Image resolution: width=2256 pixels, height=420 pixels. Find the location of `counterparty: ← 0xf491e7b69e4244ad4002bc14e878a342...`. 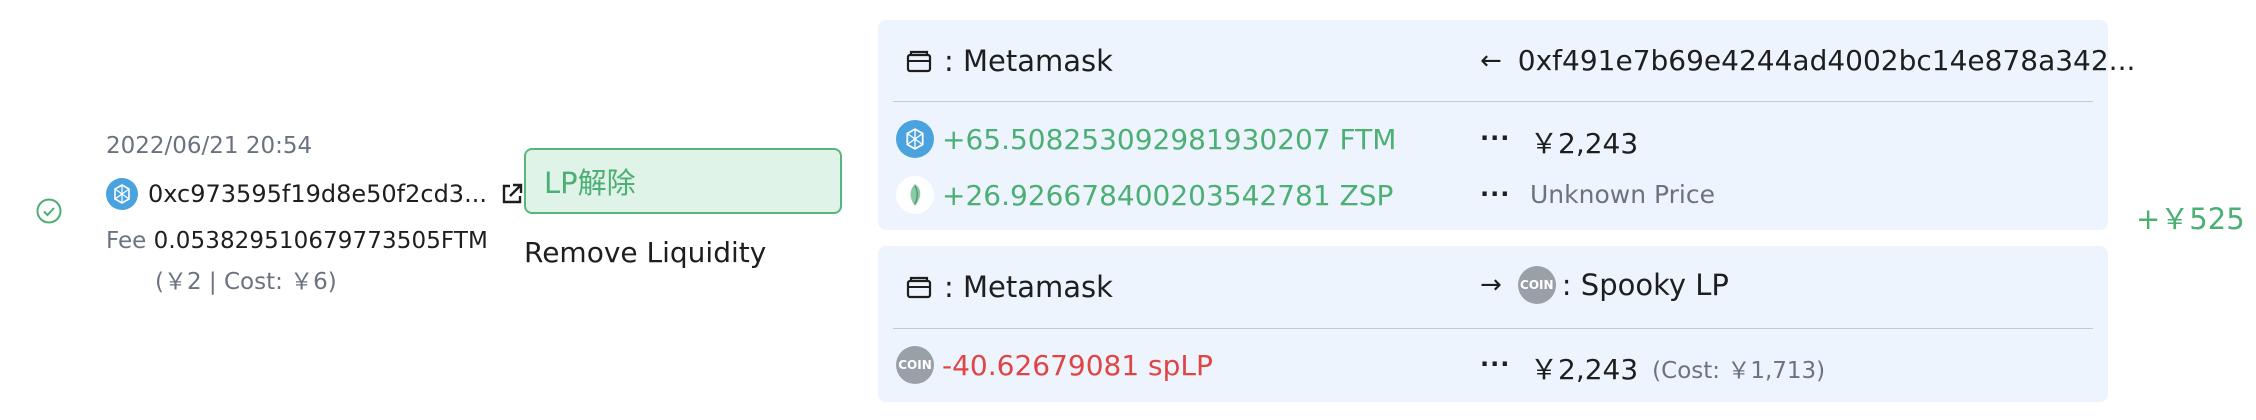

counterparty: ← 0xf491e7b69e4244ad4002bc14e878a342... is located at coordinates (1807, 60).